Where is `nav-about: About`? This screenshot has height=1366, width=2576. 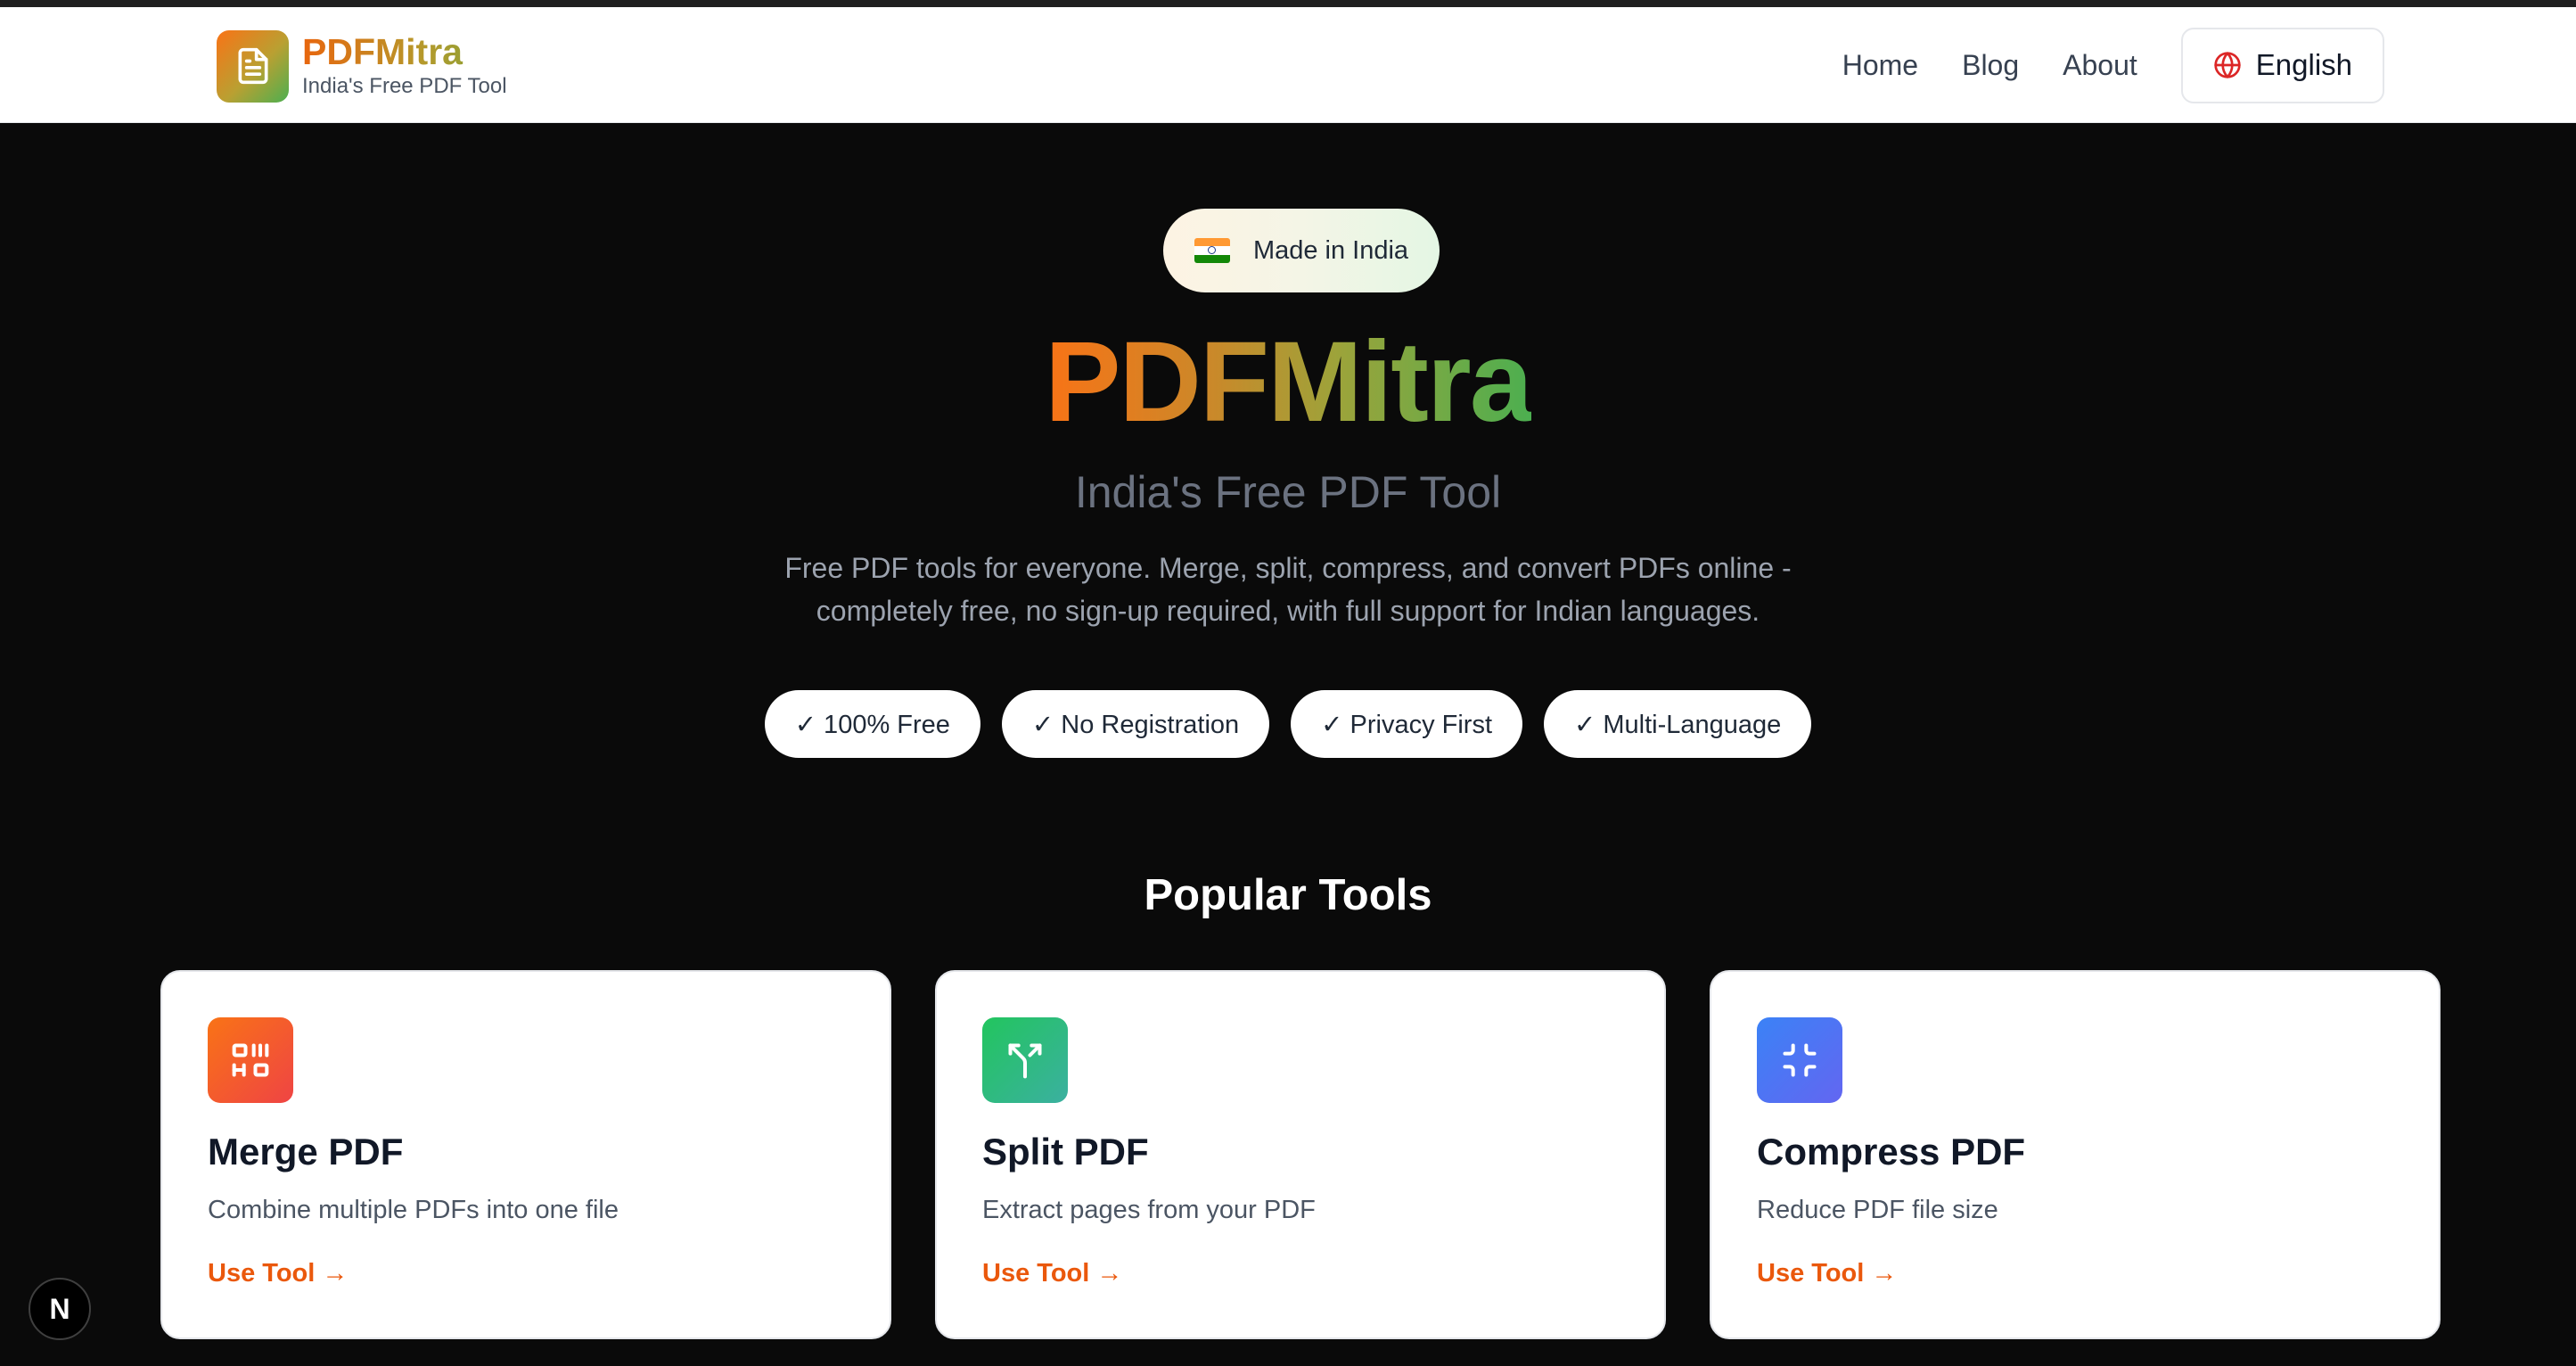 nav-about: About is located at coordinates (2100, 65).